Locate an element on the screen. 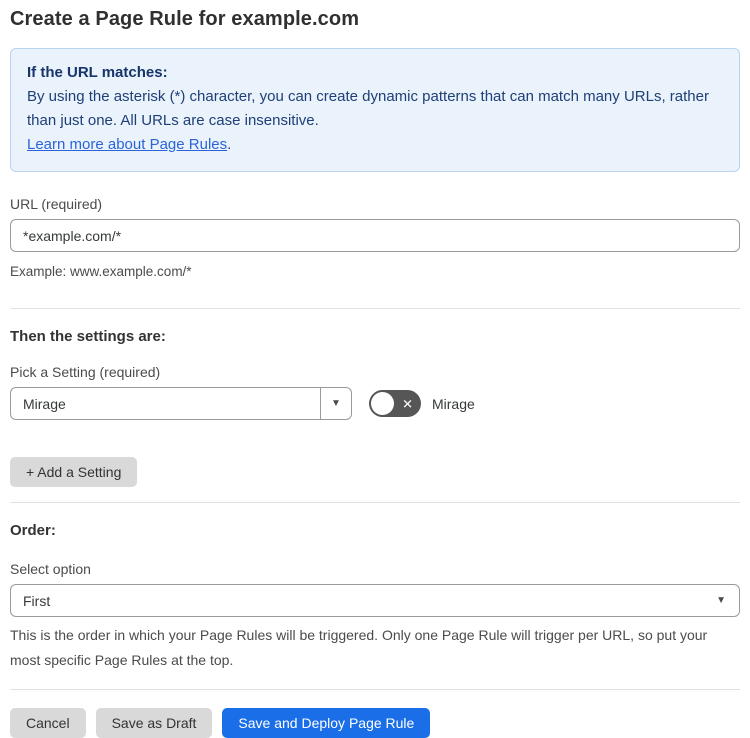 The width and height of the screenshot is (750, 738). info-box-link-line: Learn more about Page Rules. is located at coordinates (375, 145).